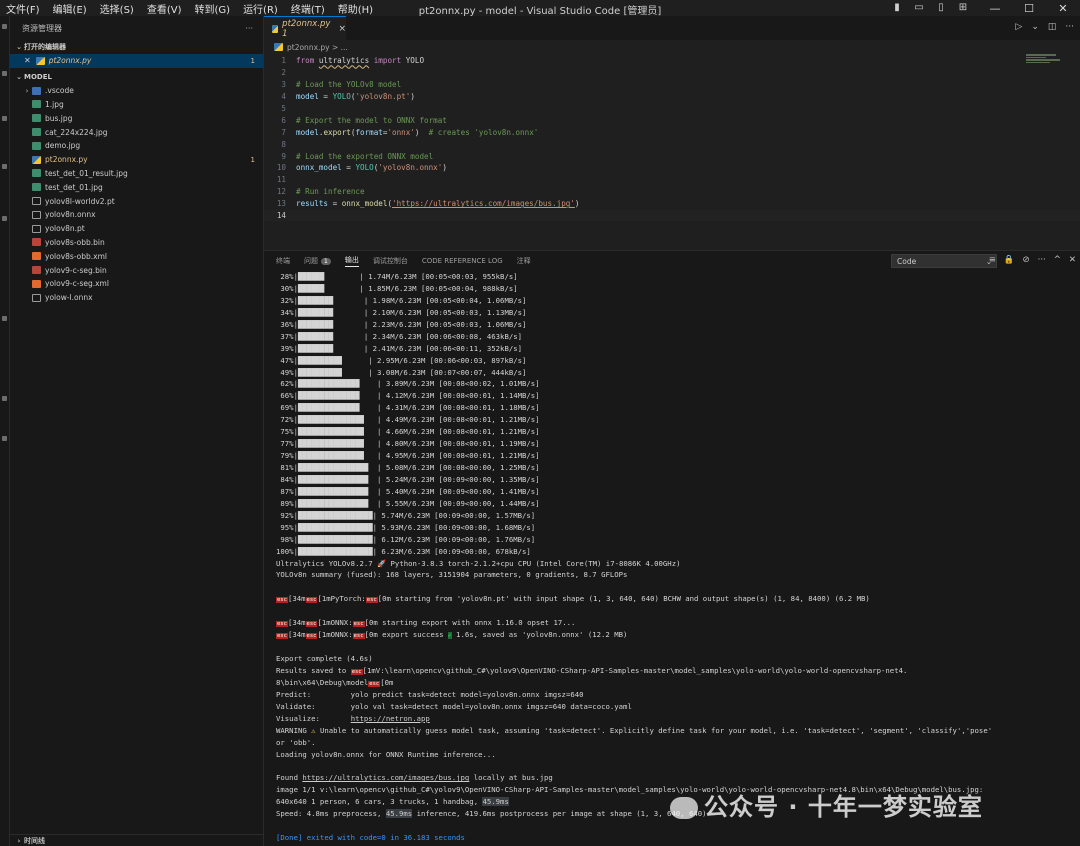 This screenshot has width=1080, height=846. What do you see at coordinates (4, 218) in the screenshot?
I see `extensions-icon` at bounding box center [4, 218].